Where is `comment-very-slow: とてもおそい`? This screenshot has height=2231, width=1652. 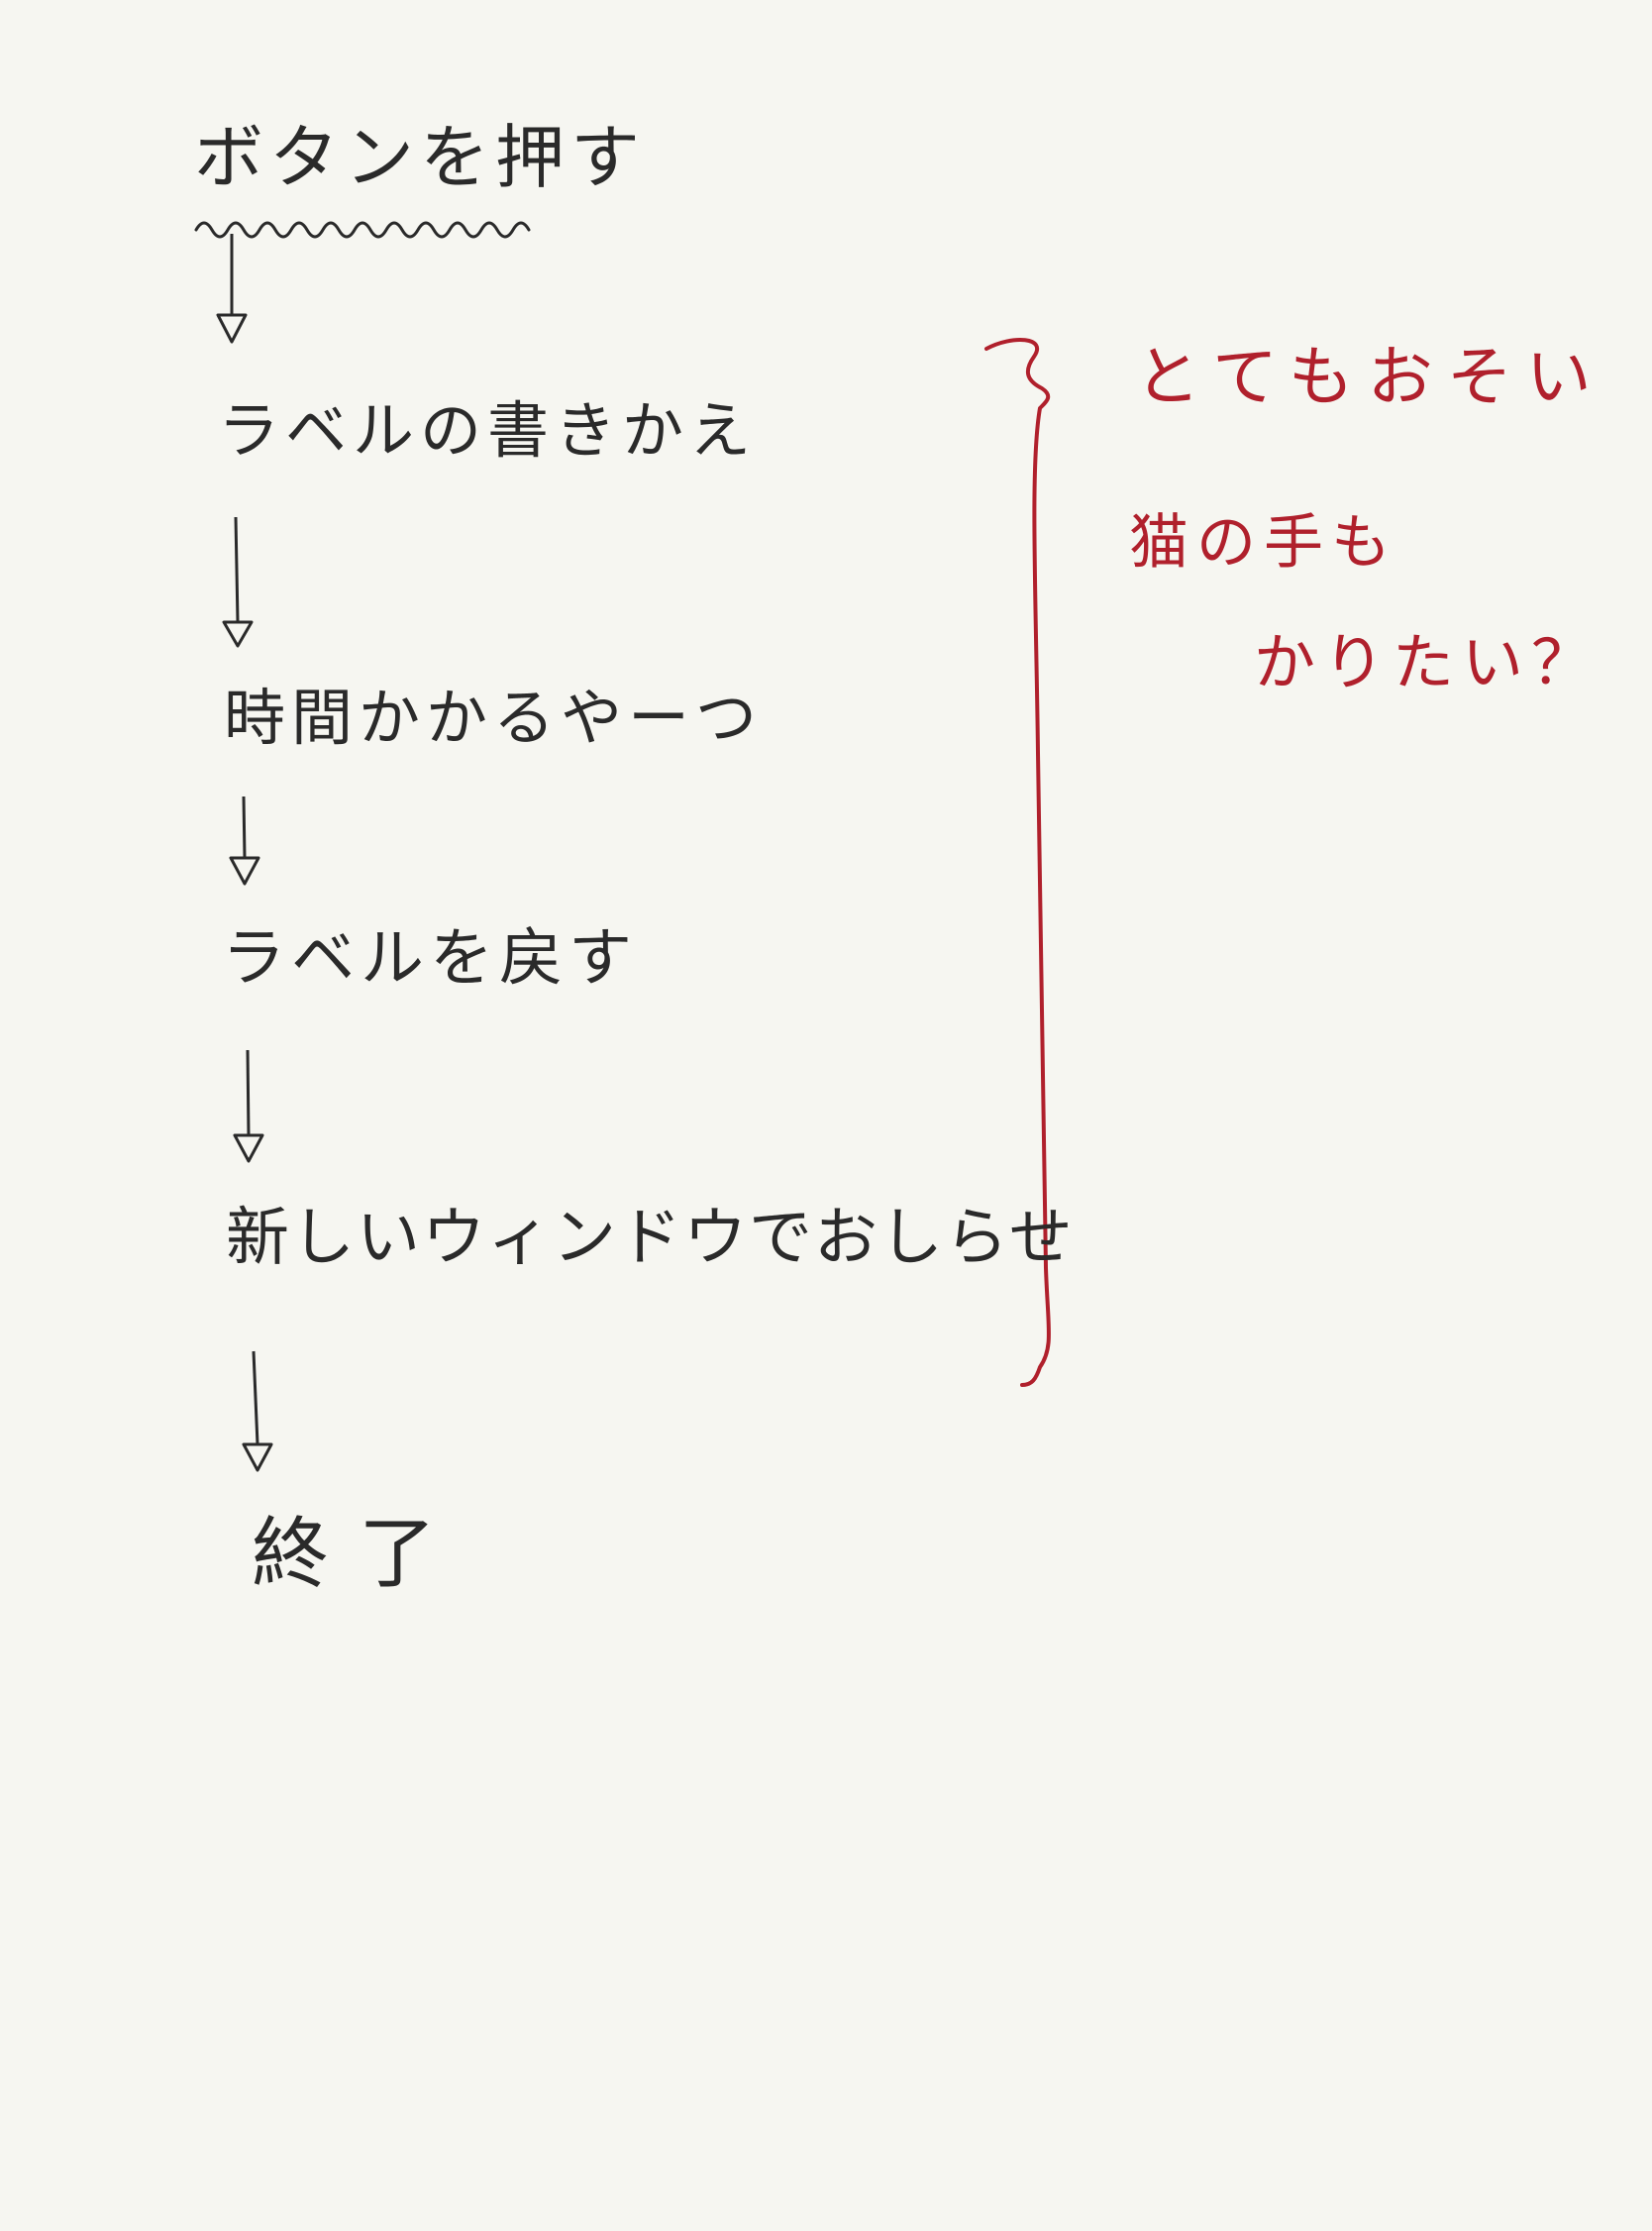
comment-very-slow: とてもおそい is located at coordinates (1370, 377).